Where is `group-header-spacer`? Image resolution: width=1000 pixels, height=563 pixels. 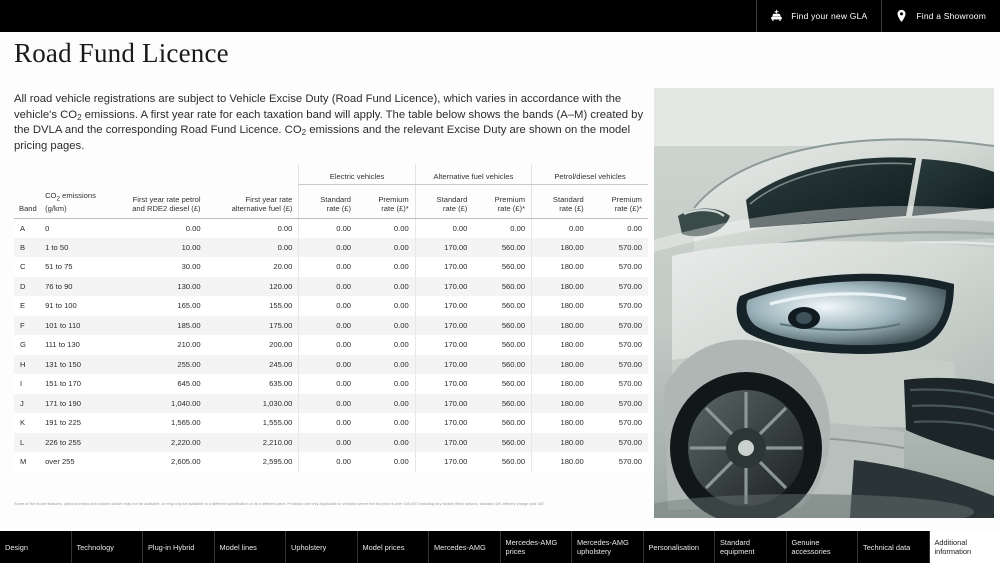 group-header-spacer is located at coordinates (156, 174).